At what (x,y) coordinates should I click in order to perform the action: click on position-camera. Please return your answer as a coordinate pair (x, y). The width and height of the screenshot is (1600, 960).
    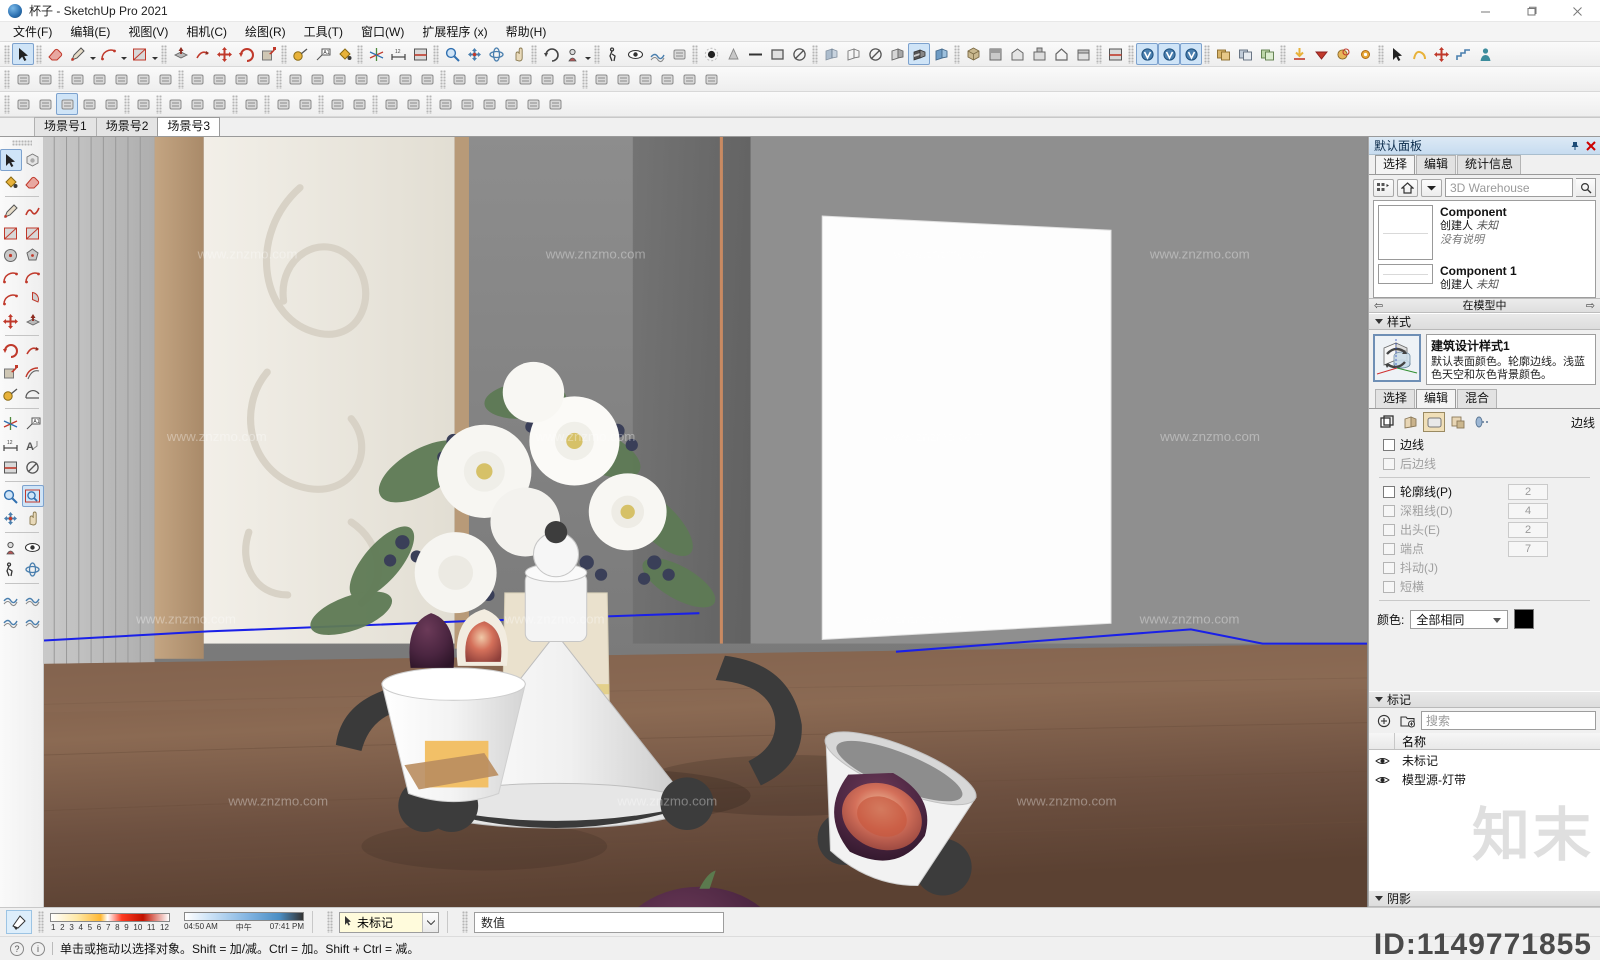
    Looking at the image, I should click on (572, 54).